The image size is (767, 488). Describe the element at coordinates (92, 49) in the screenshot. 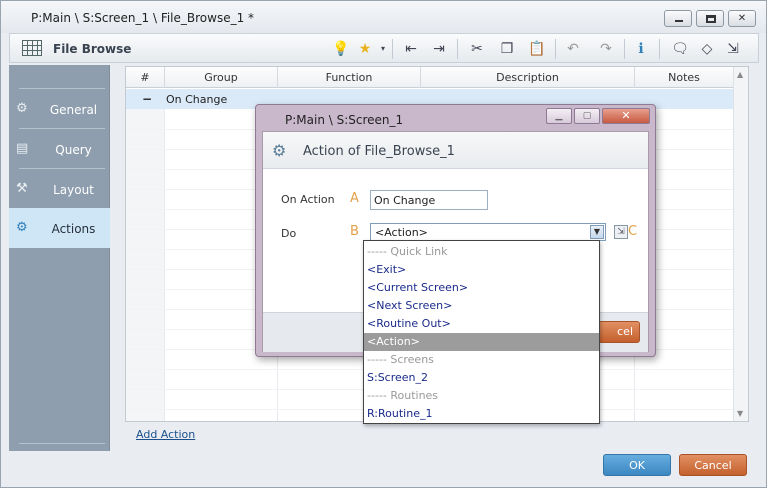

I see `page-title: File Browse` at that location.